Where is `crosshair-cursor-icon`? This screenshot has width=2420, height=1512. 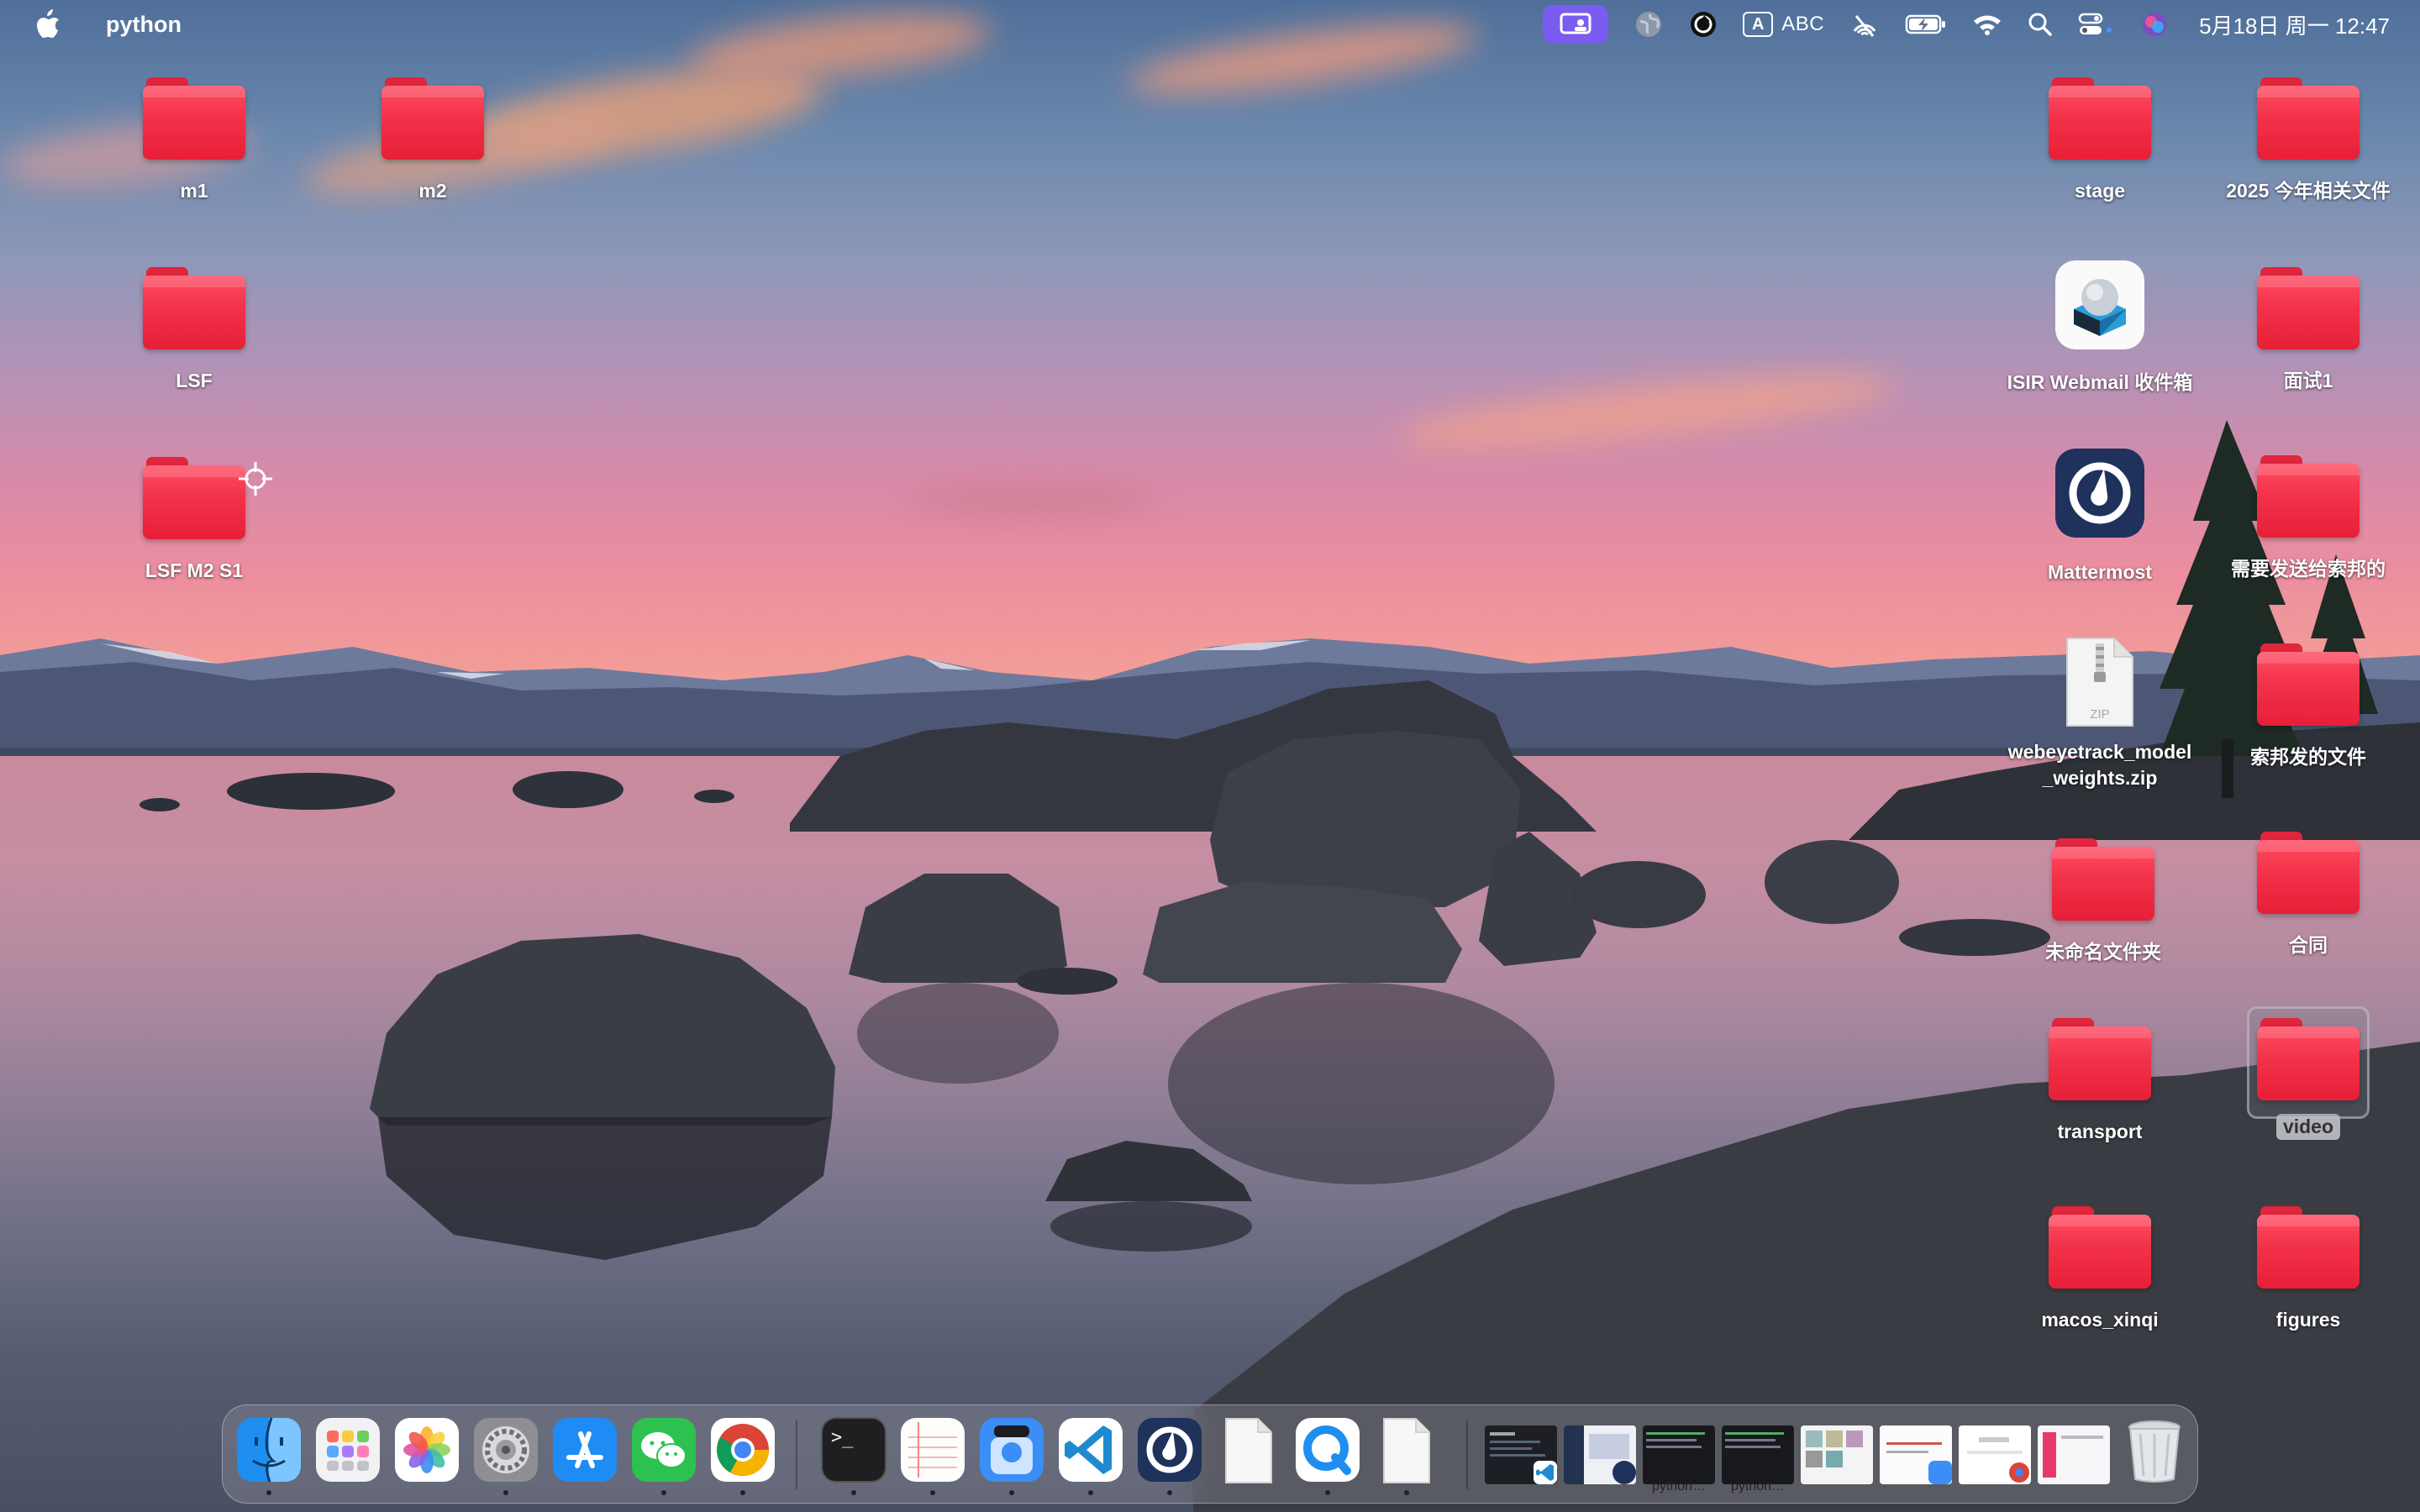
crosshair-cursor-icon is located at coordinates (255, 479).